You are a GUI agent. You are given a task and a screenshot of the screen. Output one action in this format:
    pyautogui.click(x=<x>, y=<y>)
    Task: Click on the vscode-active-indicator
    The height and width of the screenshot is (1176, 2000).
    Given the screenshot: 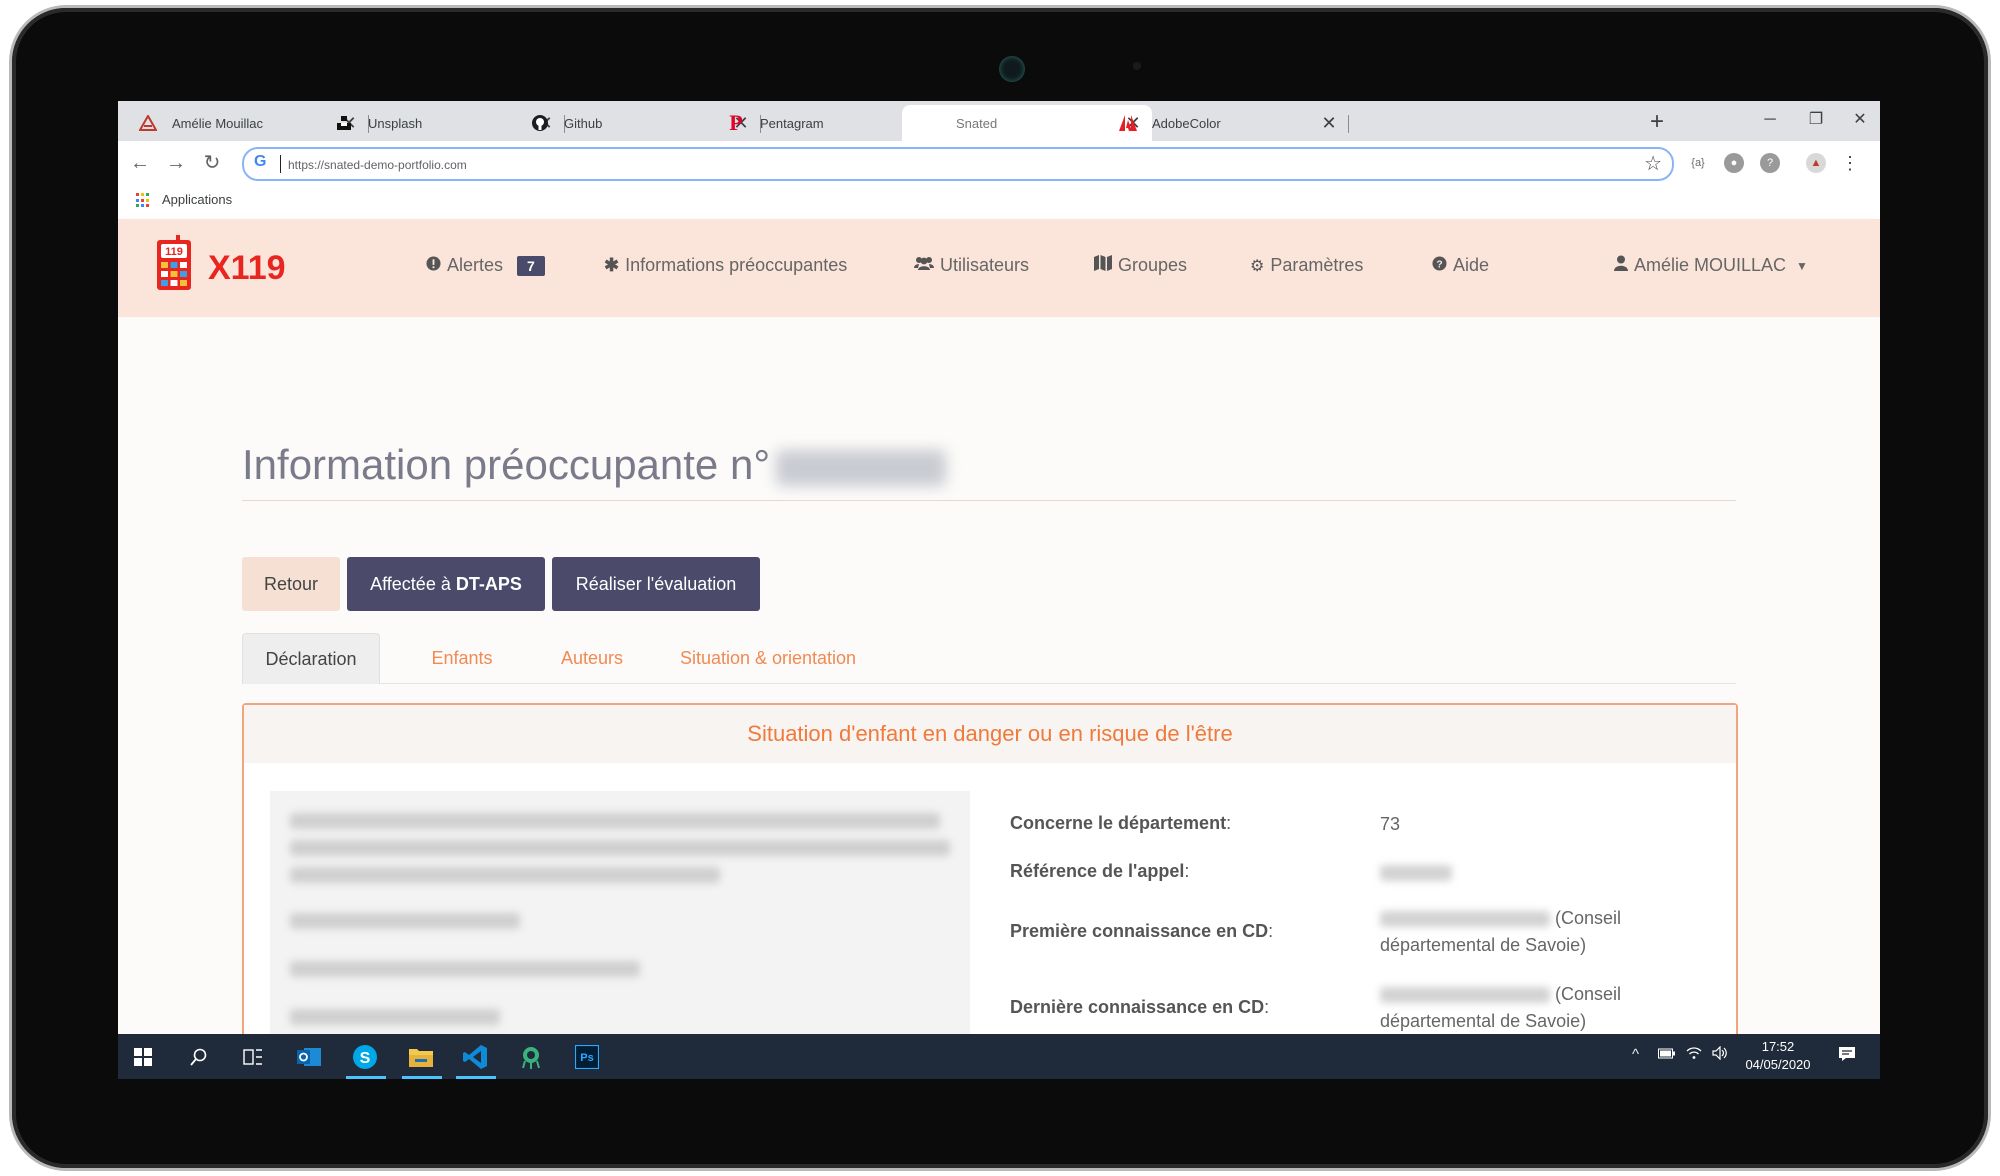 What is the action you would take?
    pyautogui.click(x=476, y=1077)
    